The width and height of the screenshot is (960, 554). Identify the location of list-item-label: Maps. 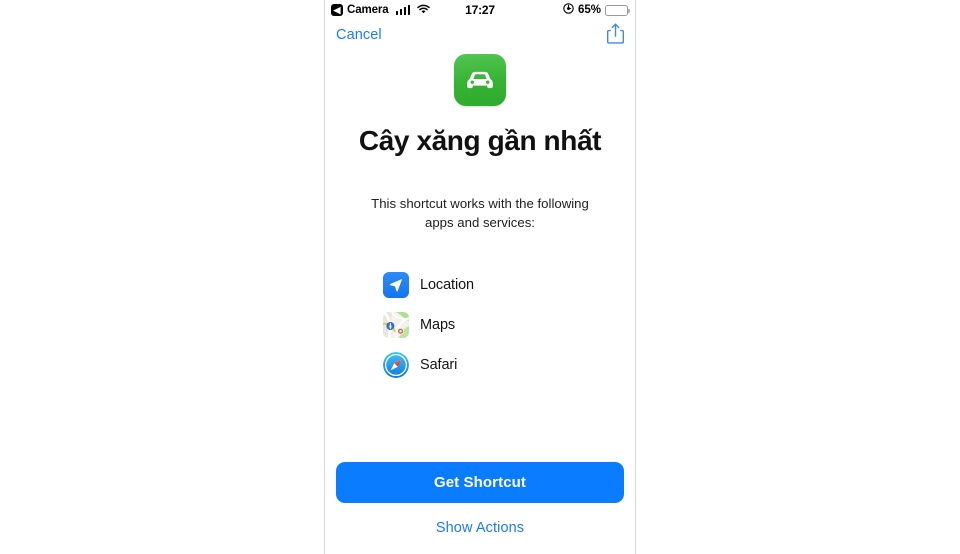
(438, 325).